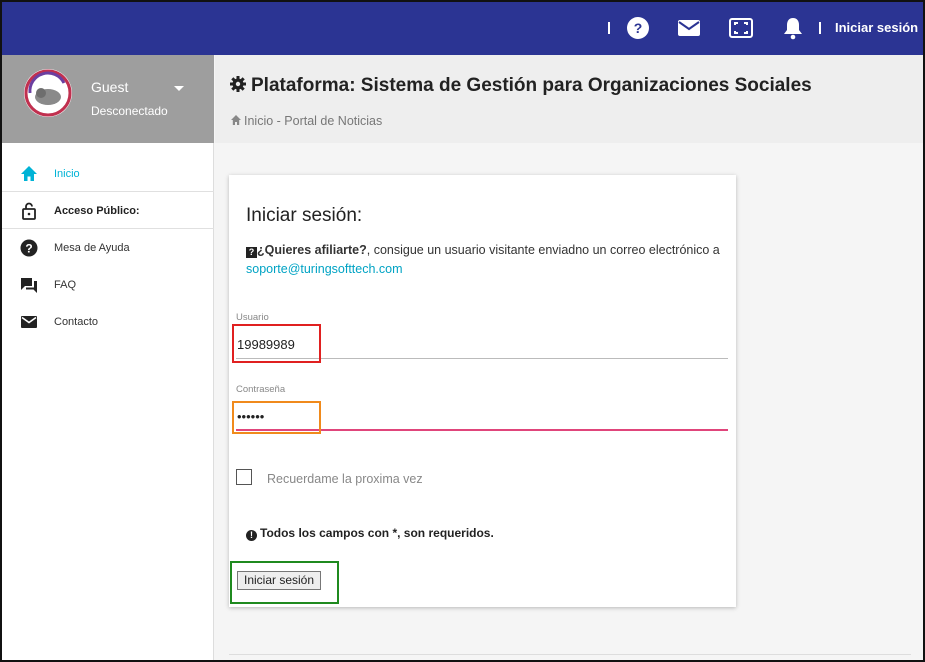  I want to click on login-title: Iniciar sesión:, so click(304, 215).